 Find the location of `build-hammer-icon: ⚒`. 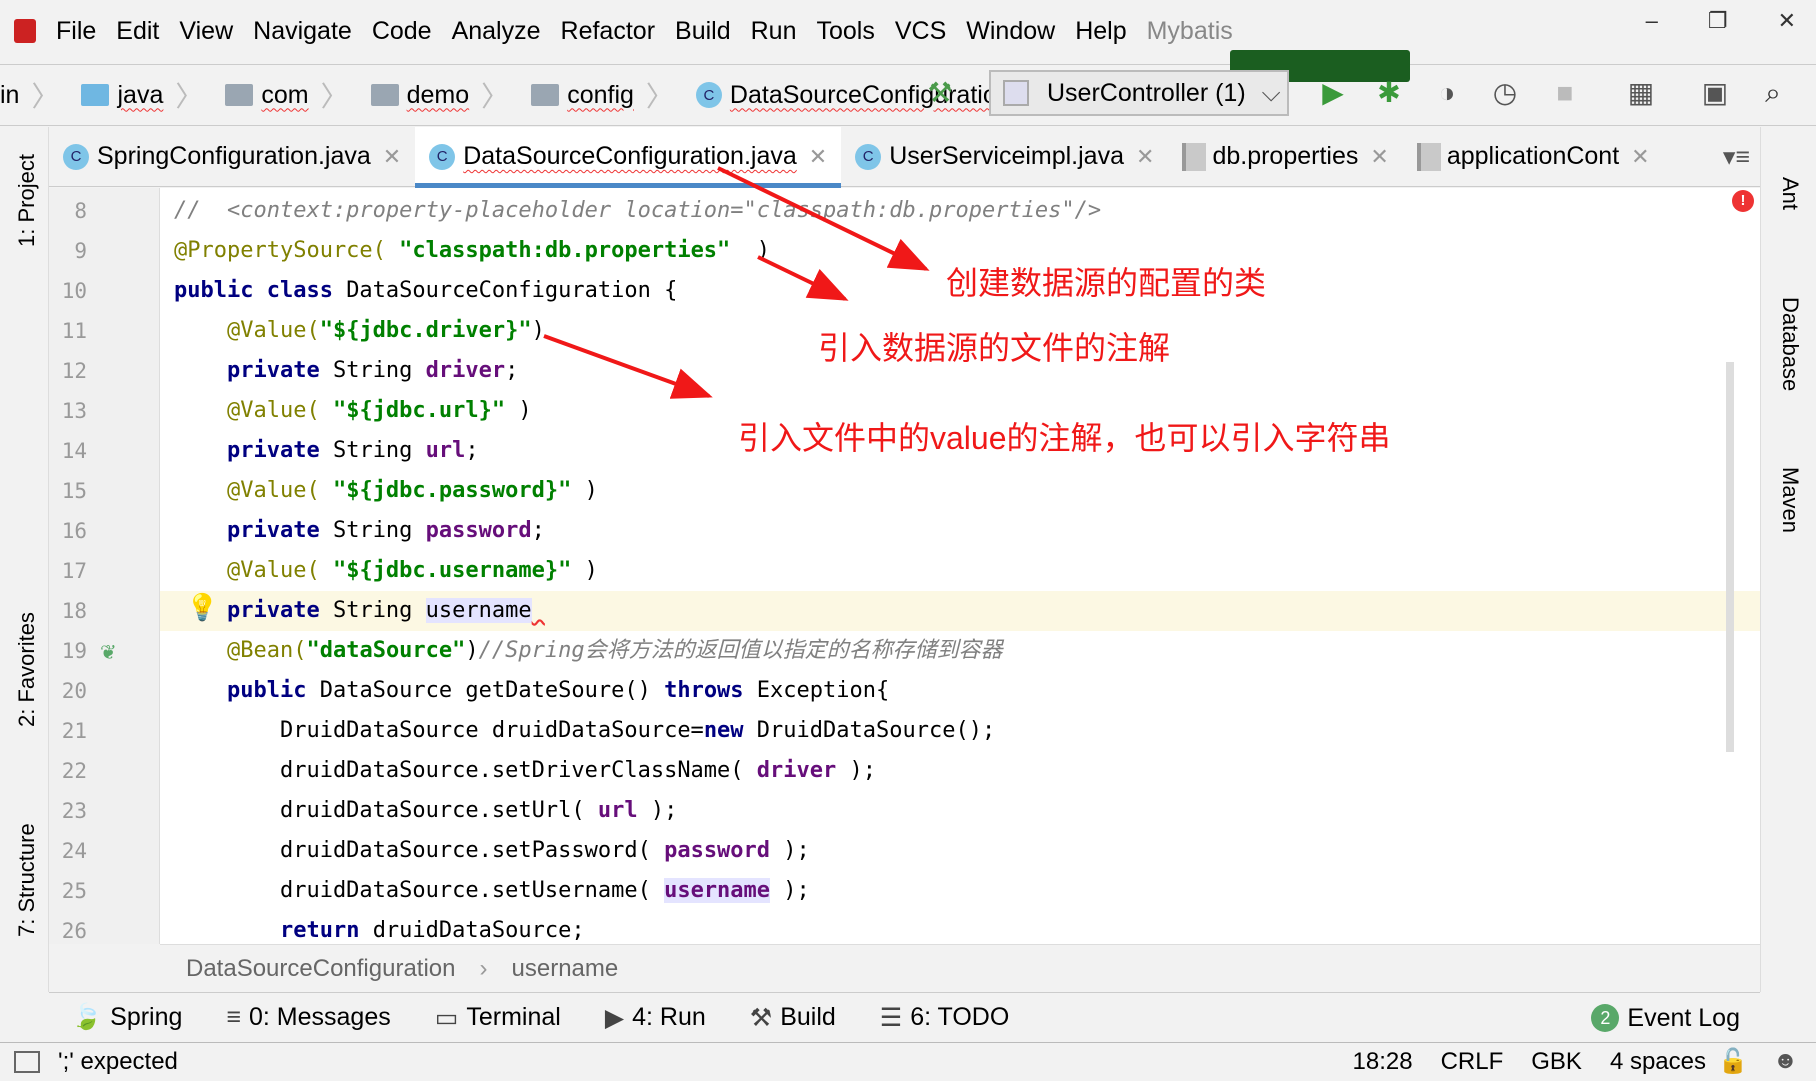

build-hammer-icon: ⚒ is located at coordinates (940, 93).